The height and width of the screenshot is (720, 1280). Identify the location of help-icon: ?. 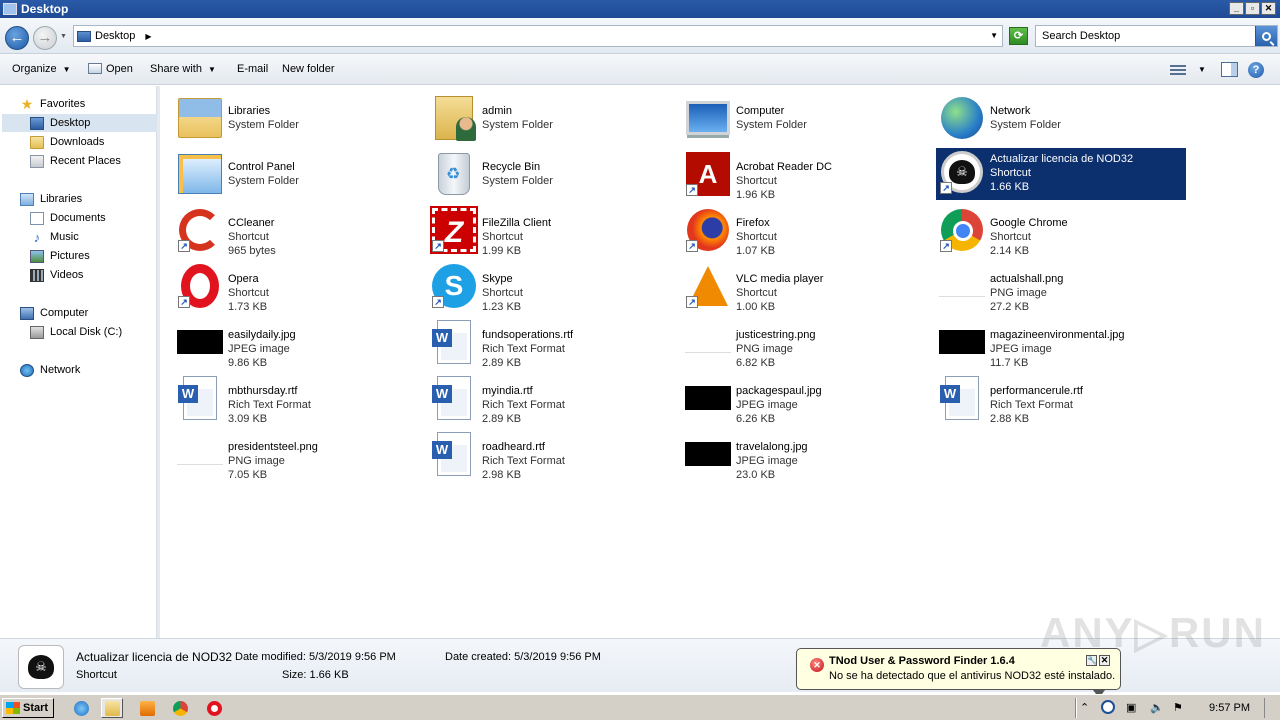
(1256, 70).